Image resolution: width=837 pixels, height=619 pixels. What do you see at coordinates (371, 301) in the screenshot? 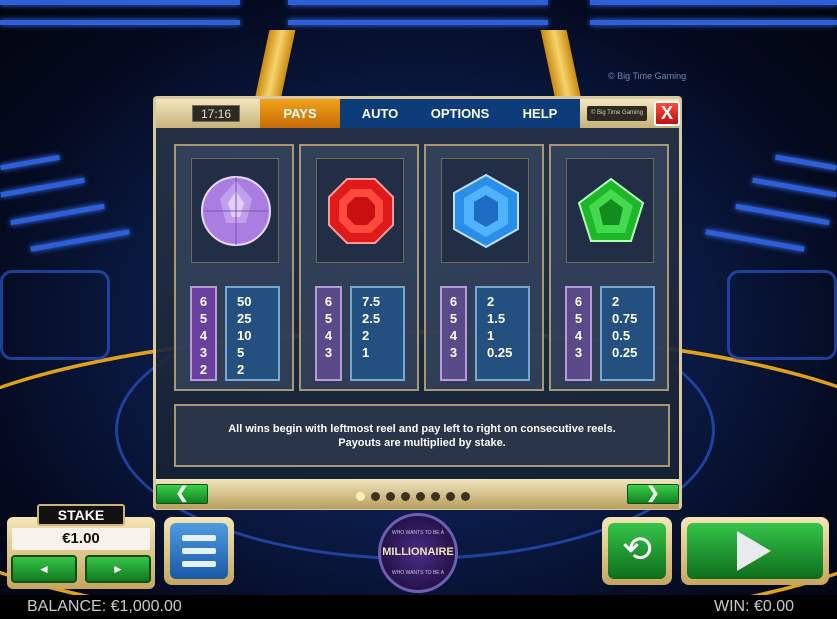
I see `payout-value: 7.5` at bounding box center [371, 301].